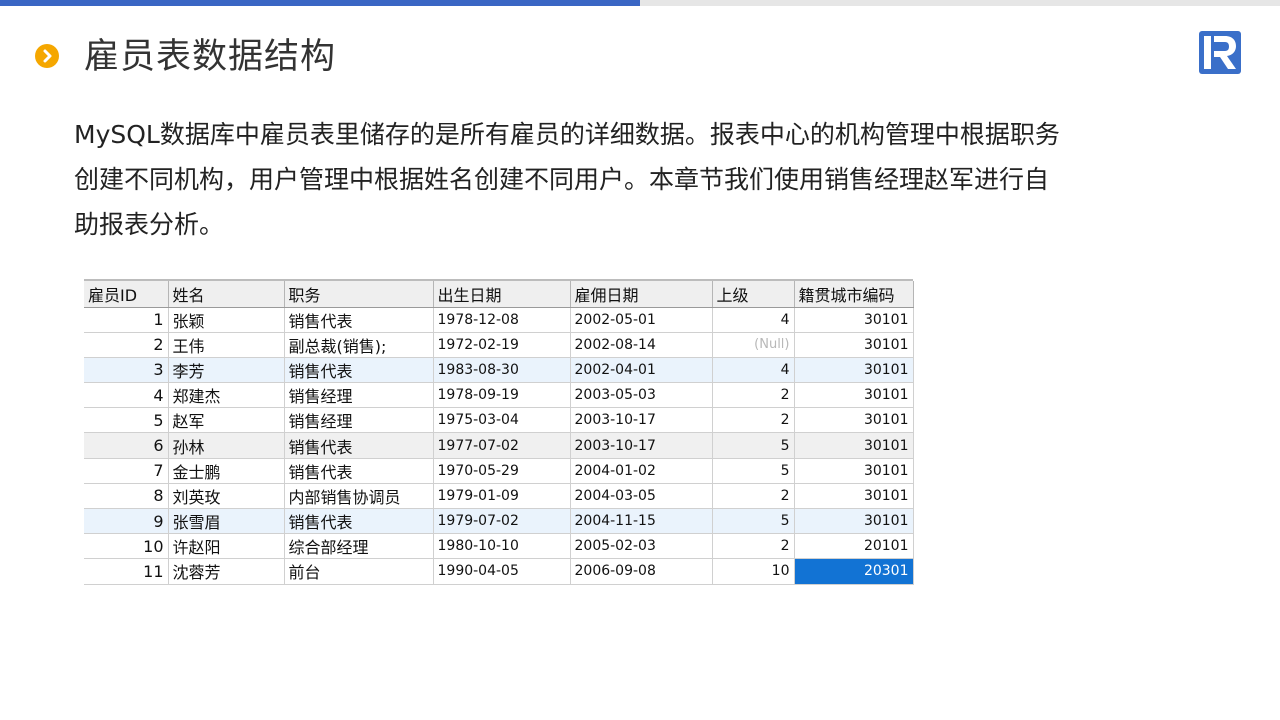 The width and height of the screenshot is (1280, 720). Describe the element at coordinates (359, 345) in the screenshot. I see `cell-title: 副总裁(销售);` at that location.